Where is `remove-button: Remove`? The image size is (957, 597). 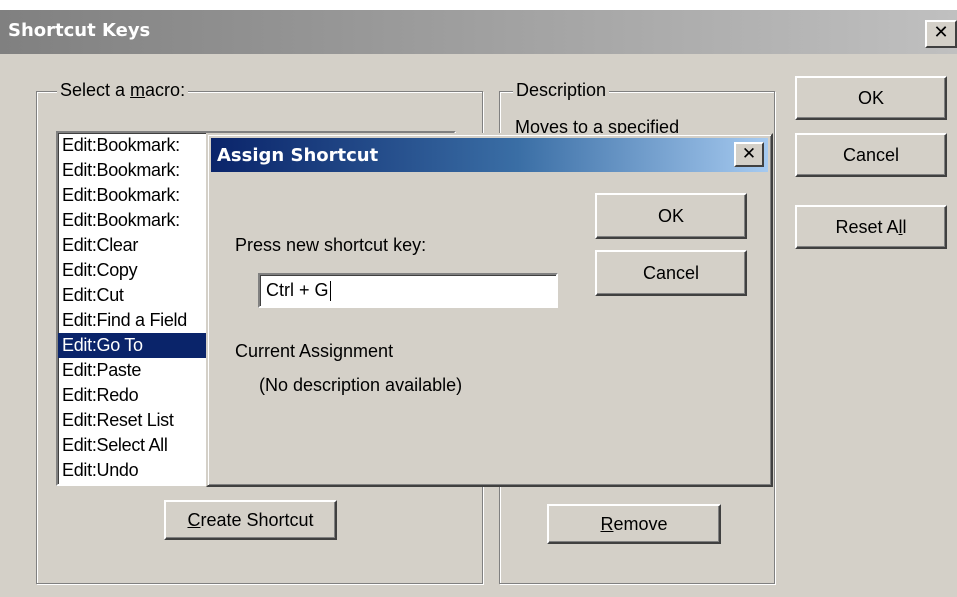
remove-button: Remove is located at coordinates (634, 524).